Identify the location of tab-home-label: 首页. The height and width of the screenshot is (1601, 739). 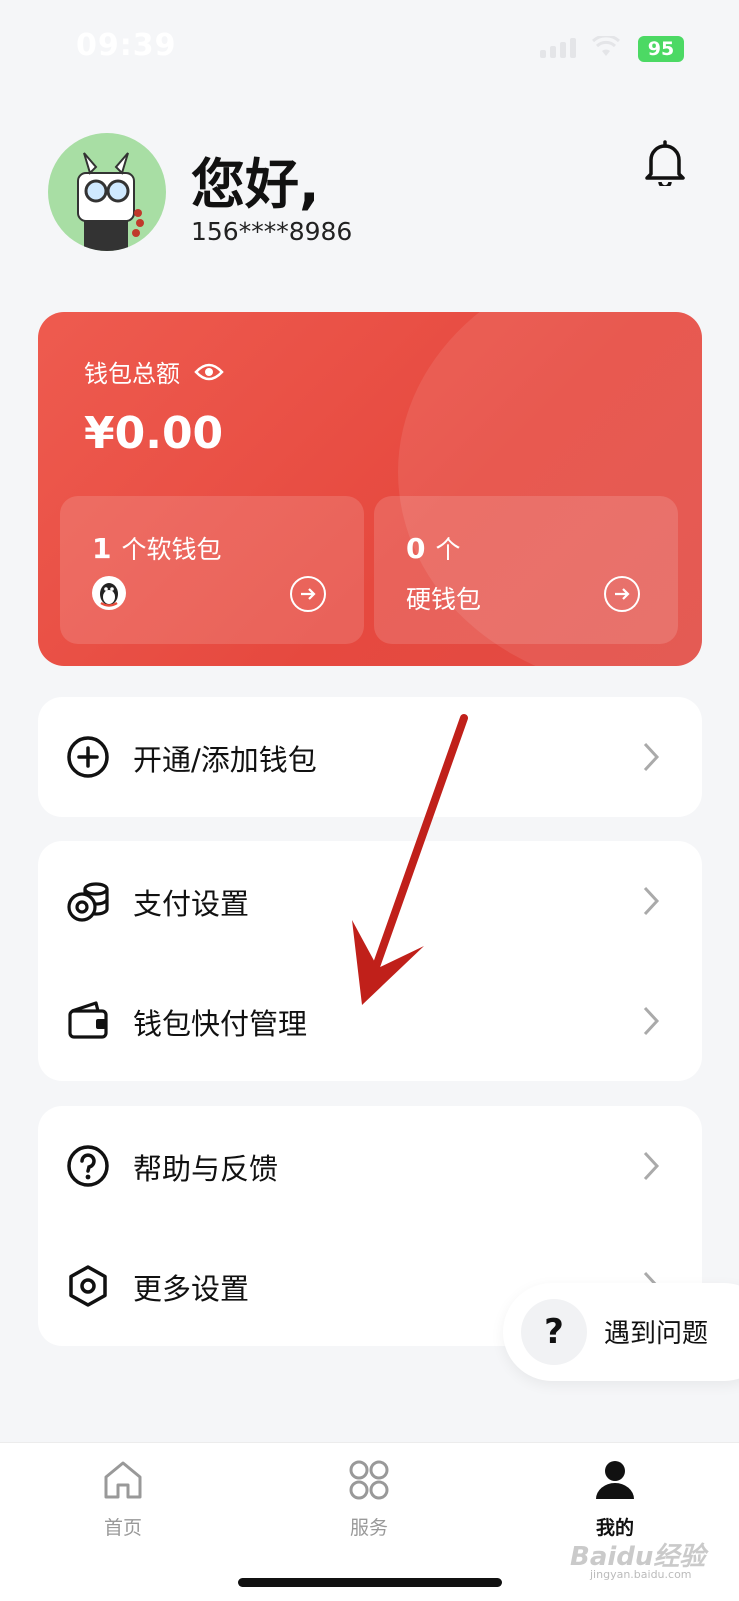
(122, 1528).